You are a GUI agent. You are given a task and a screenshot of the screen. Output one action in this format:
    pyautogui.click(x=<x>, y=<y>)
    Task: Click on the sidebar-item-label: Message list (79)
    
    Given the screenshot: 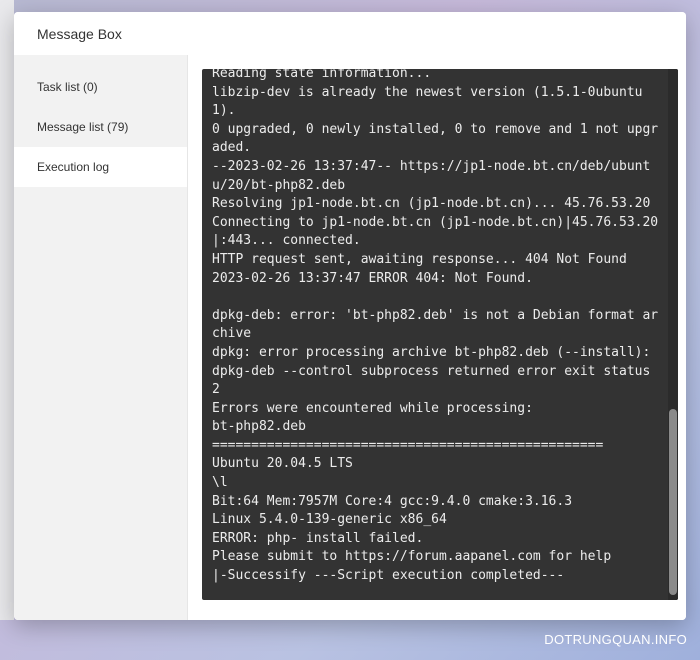 What is the action you would take?
    pyautogui.click(x=83, y=127)
    